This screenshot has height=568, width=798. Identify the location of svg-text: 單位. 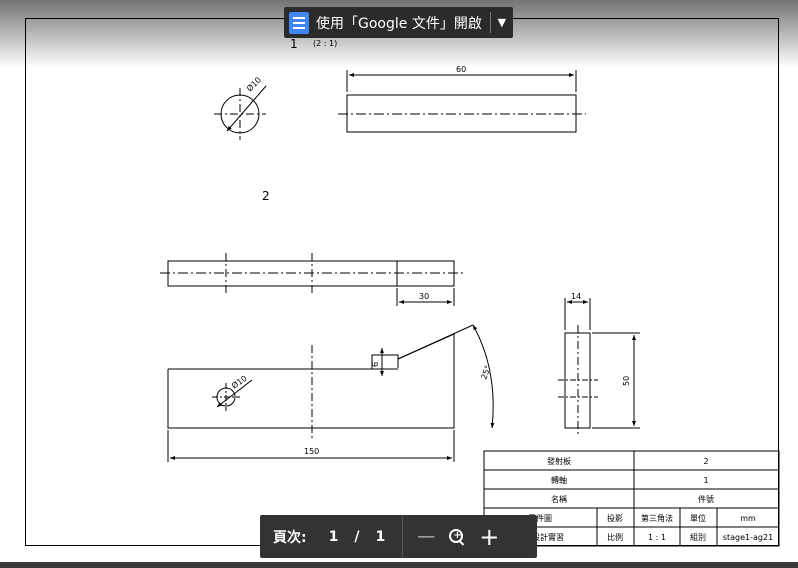
(698, 518).